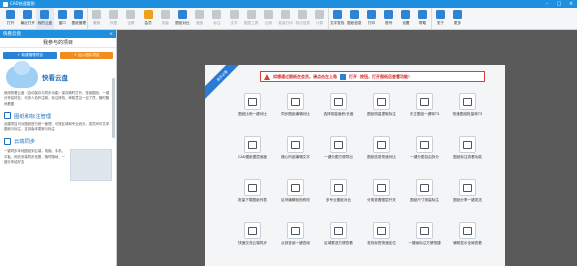 This screenshot has height=266, width=577. What do you see at coordinates (233, 18) in the screenshot?
I see `toolbar-button-13: 文字` at bounding box center [233, 18].